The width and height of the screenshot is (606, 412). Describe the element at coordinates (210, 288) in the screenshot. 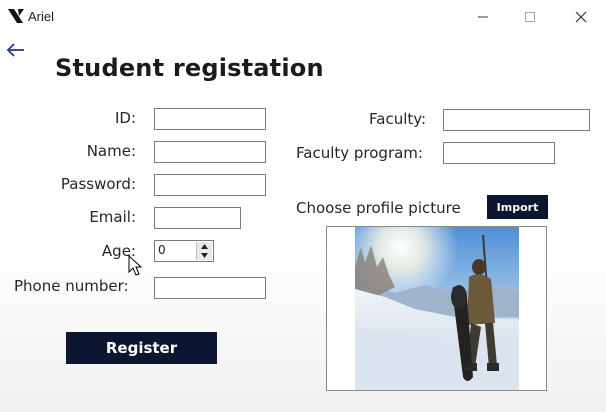

I see `phone-number-field` at that location.